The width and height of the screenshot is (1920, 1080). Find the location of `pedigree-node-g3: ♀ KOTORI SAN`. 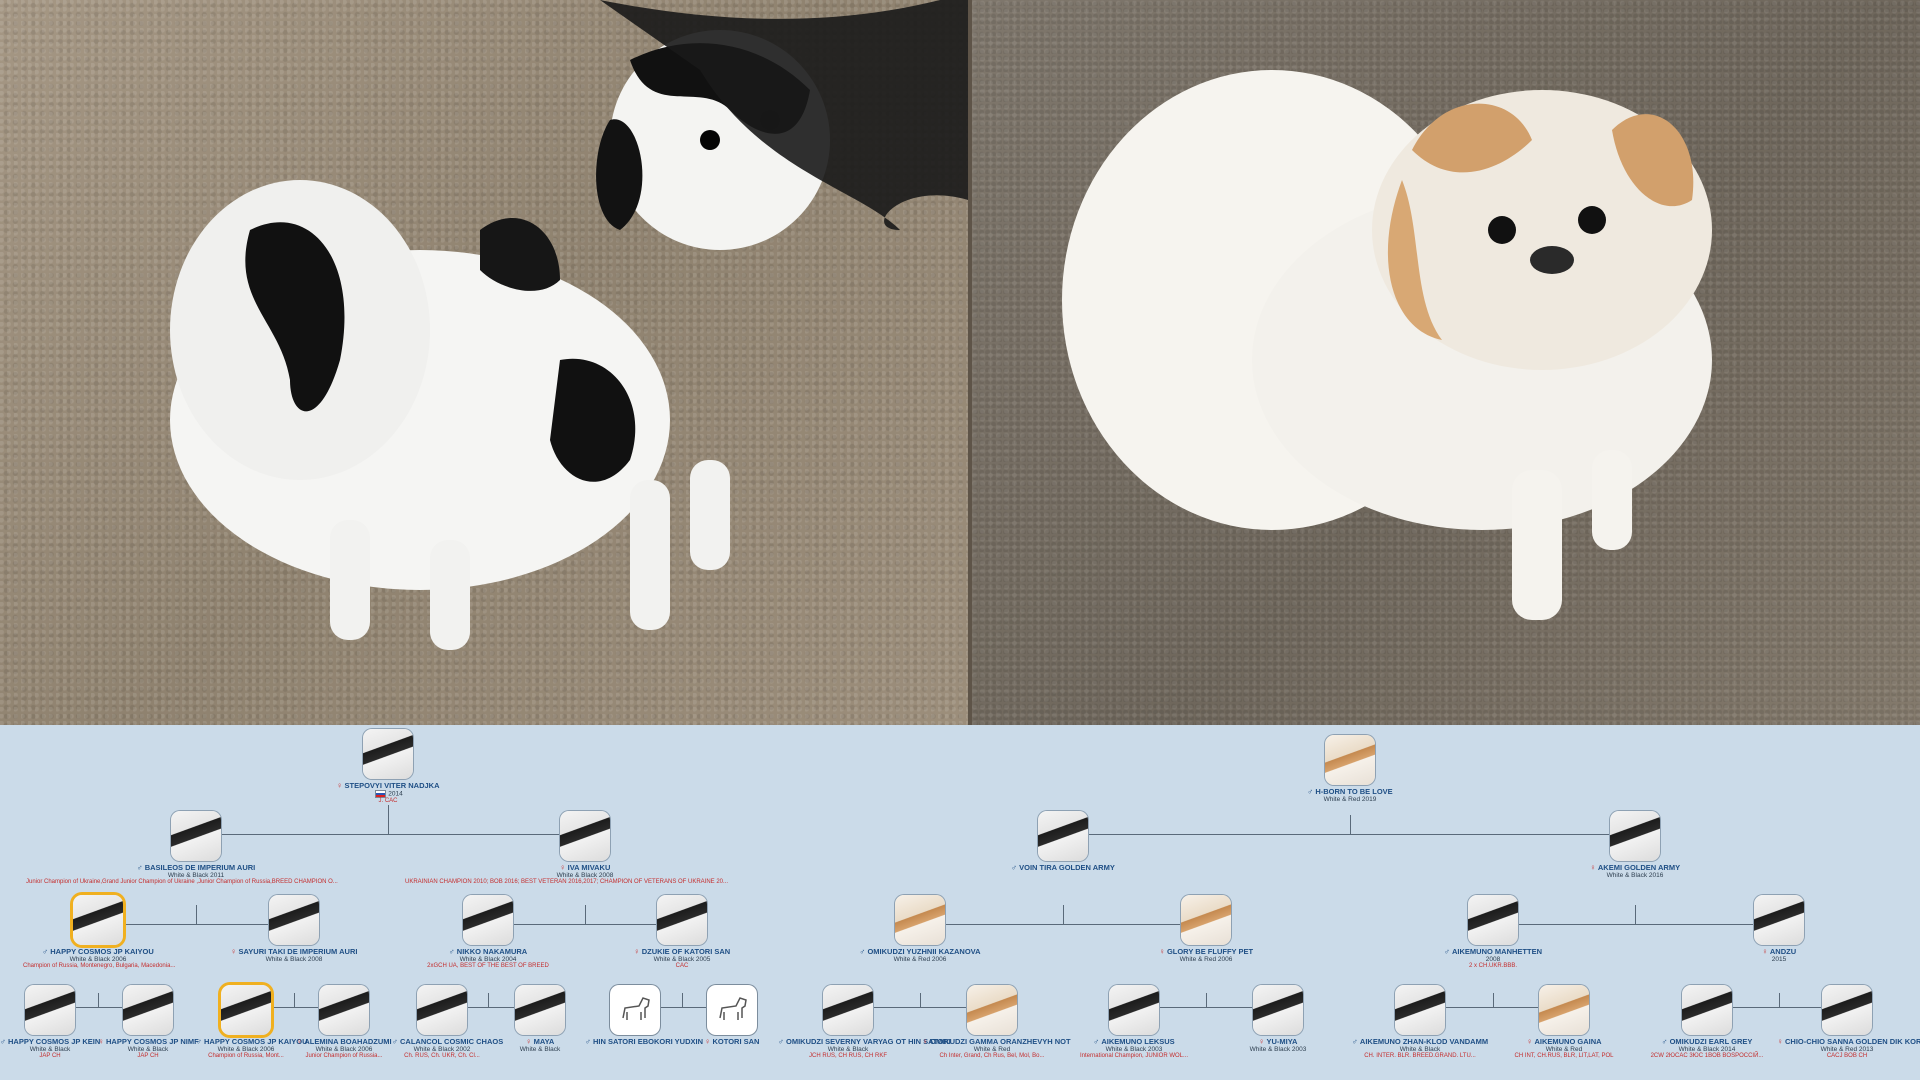

pedigree-node-g3: ♀ KOTORI SAN is located at coordinates (732, 1015).